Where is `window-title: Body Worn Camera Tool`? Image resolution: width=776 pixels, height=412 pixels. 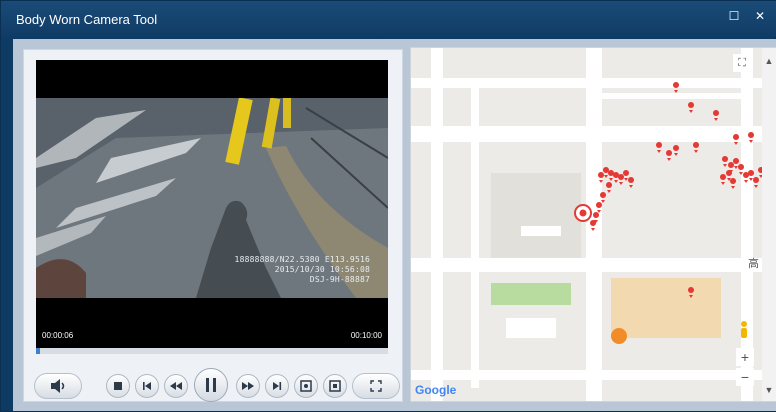
window-title: Body Worn Camera Tool is located at coordinates (87, 19).